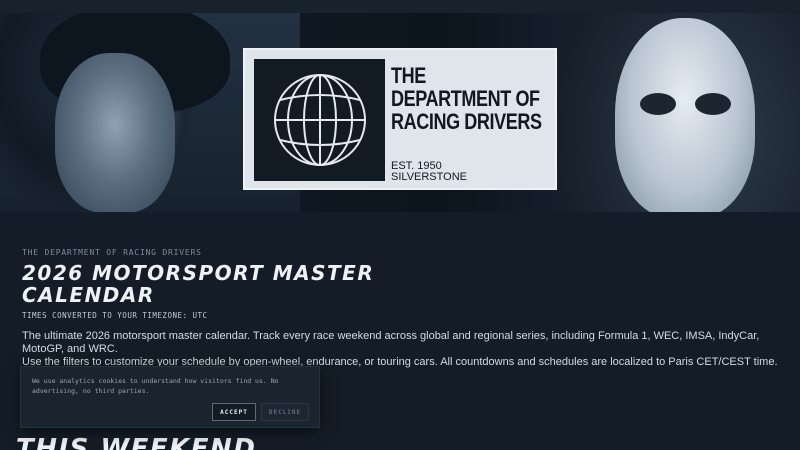 The width and height of the screenshot is (800, 450). What do you see at coordinates (136, 442) in the screenshot?
I see `section-title-this-weekend: THIS WEEKEND` at bounding box center [136, 442].